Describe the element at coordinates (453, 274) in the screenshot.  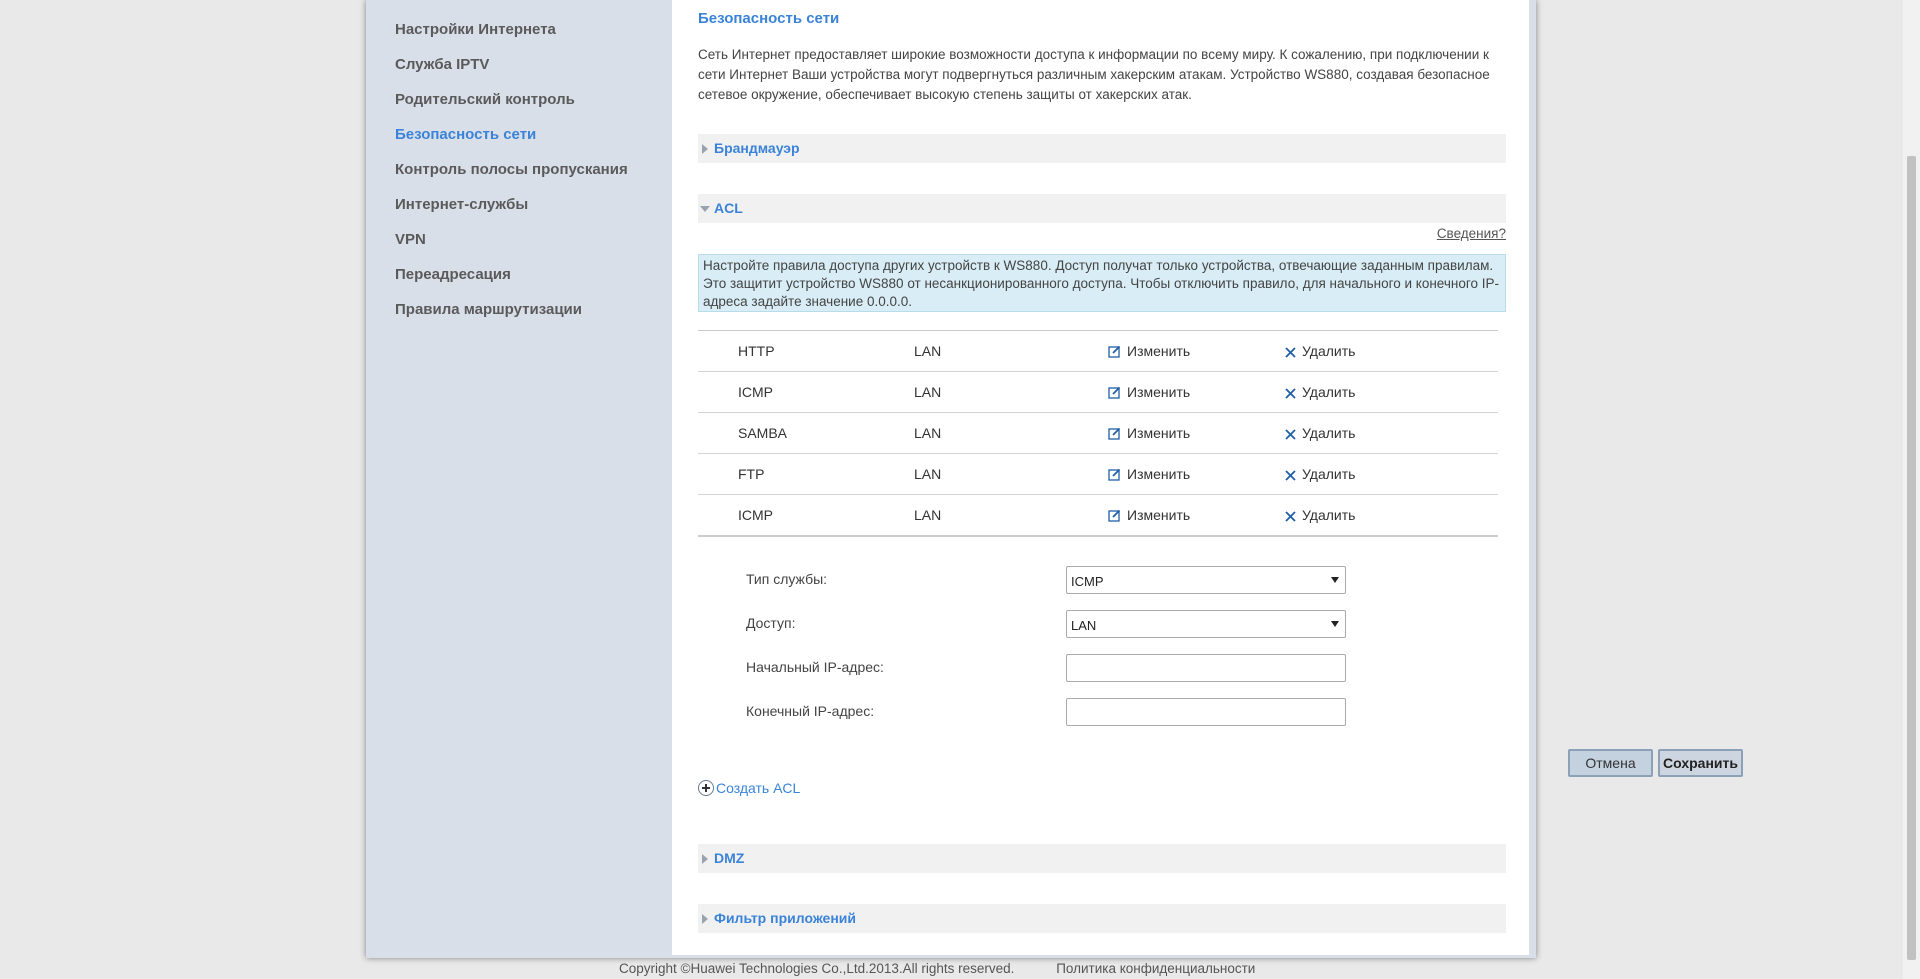
I see `sidebar-item-forwarding: Переадресация` at that location.